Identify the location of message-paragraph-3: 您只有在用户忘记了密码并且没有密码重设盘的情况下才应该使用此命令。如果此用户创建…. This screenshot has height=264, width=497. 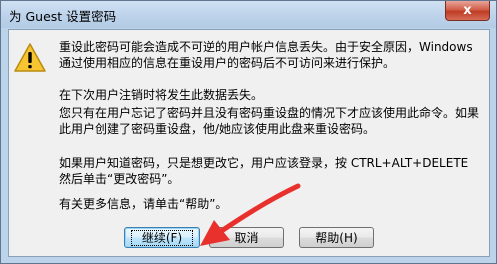
(269, 121).